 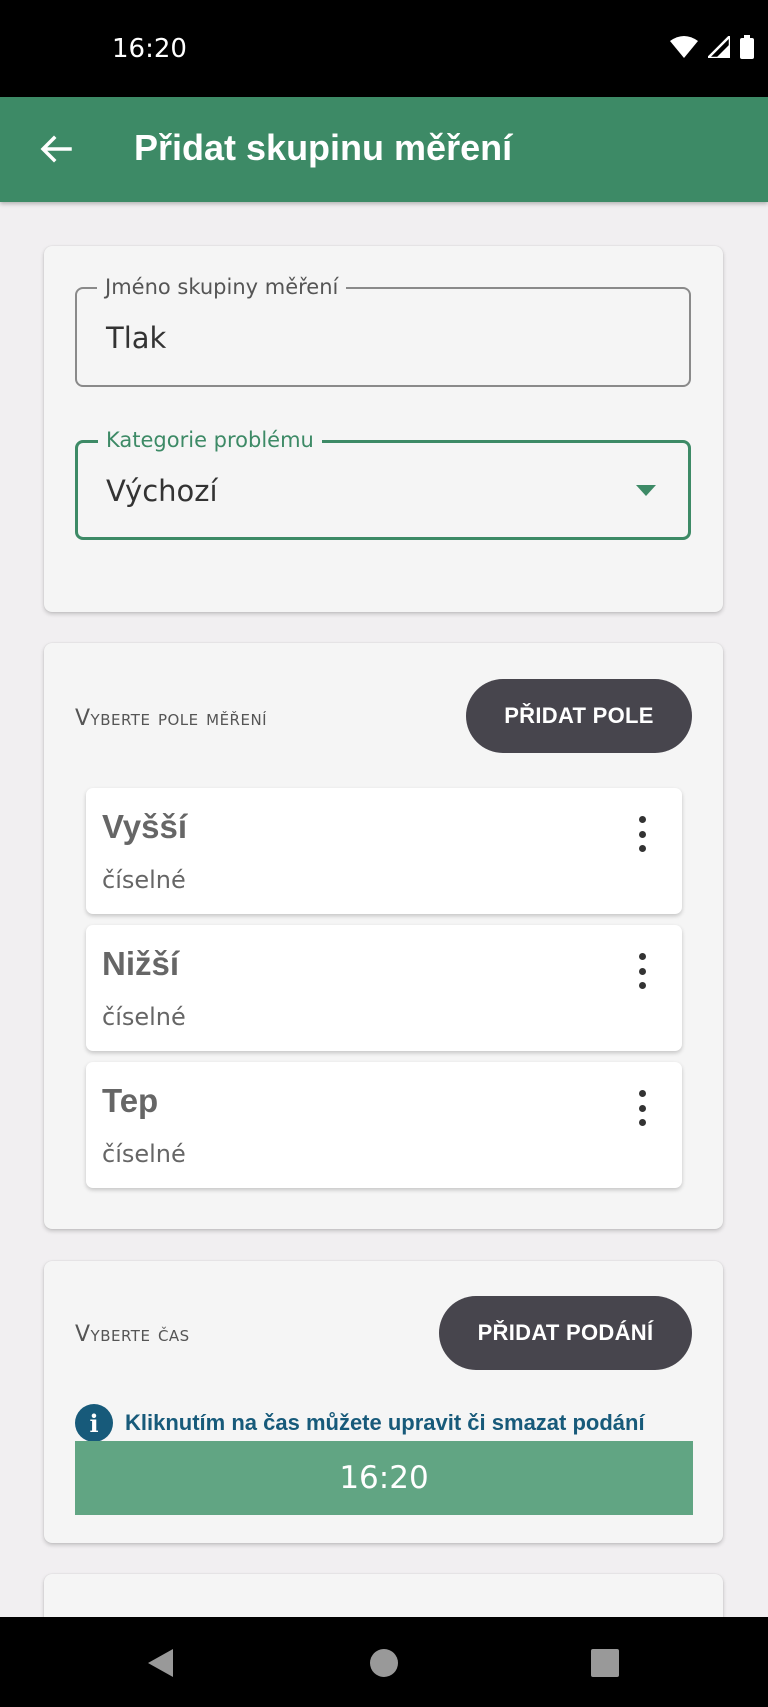 I want to click on wifi-icon, so click(x=684, y=47).